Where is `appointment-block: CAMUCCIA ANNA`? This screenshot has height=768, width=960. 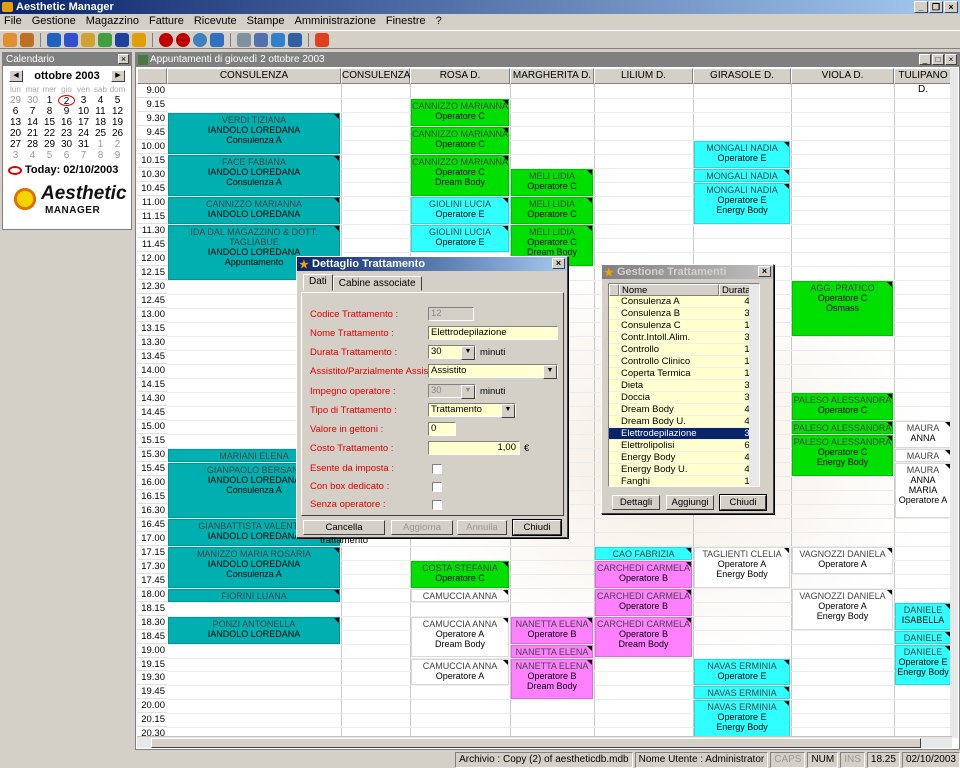
appointment-block: CAMUCCIA ANNA is located at coordinates (460, 595).